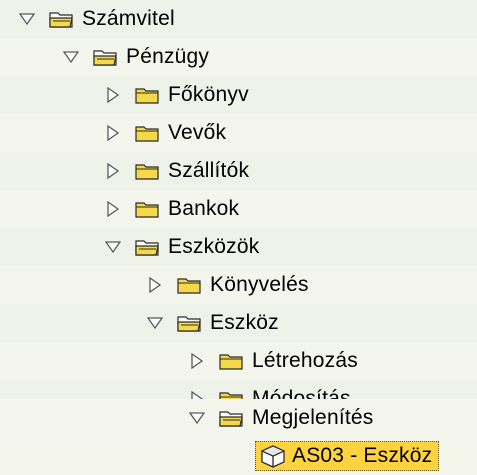 This screenshot has height=475, width=477. I want to click on tree-node-megjelenites: Megjelenítés, so click(238, 418).